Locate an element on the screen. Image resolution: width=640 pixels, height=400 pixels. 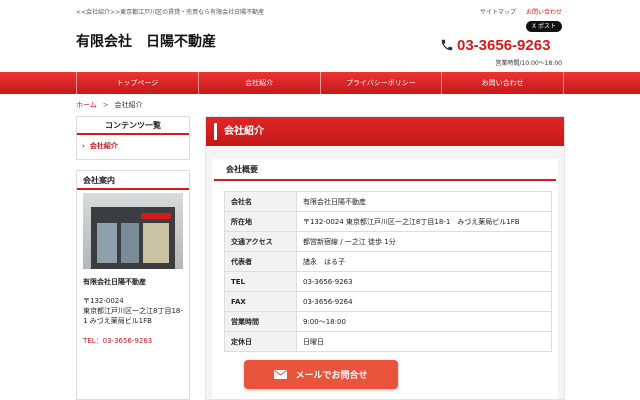
row-label: 定休日 is located at coordinates (260, 341).